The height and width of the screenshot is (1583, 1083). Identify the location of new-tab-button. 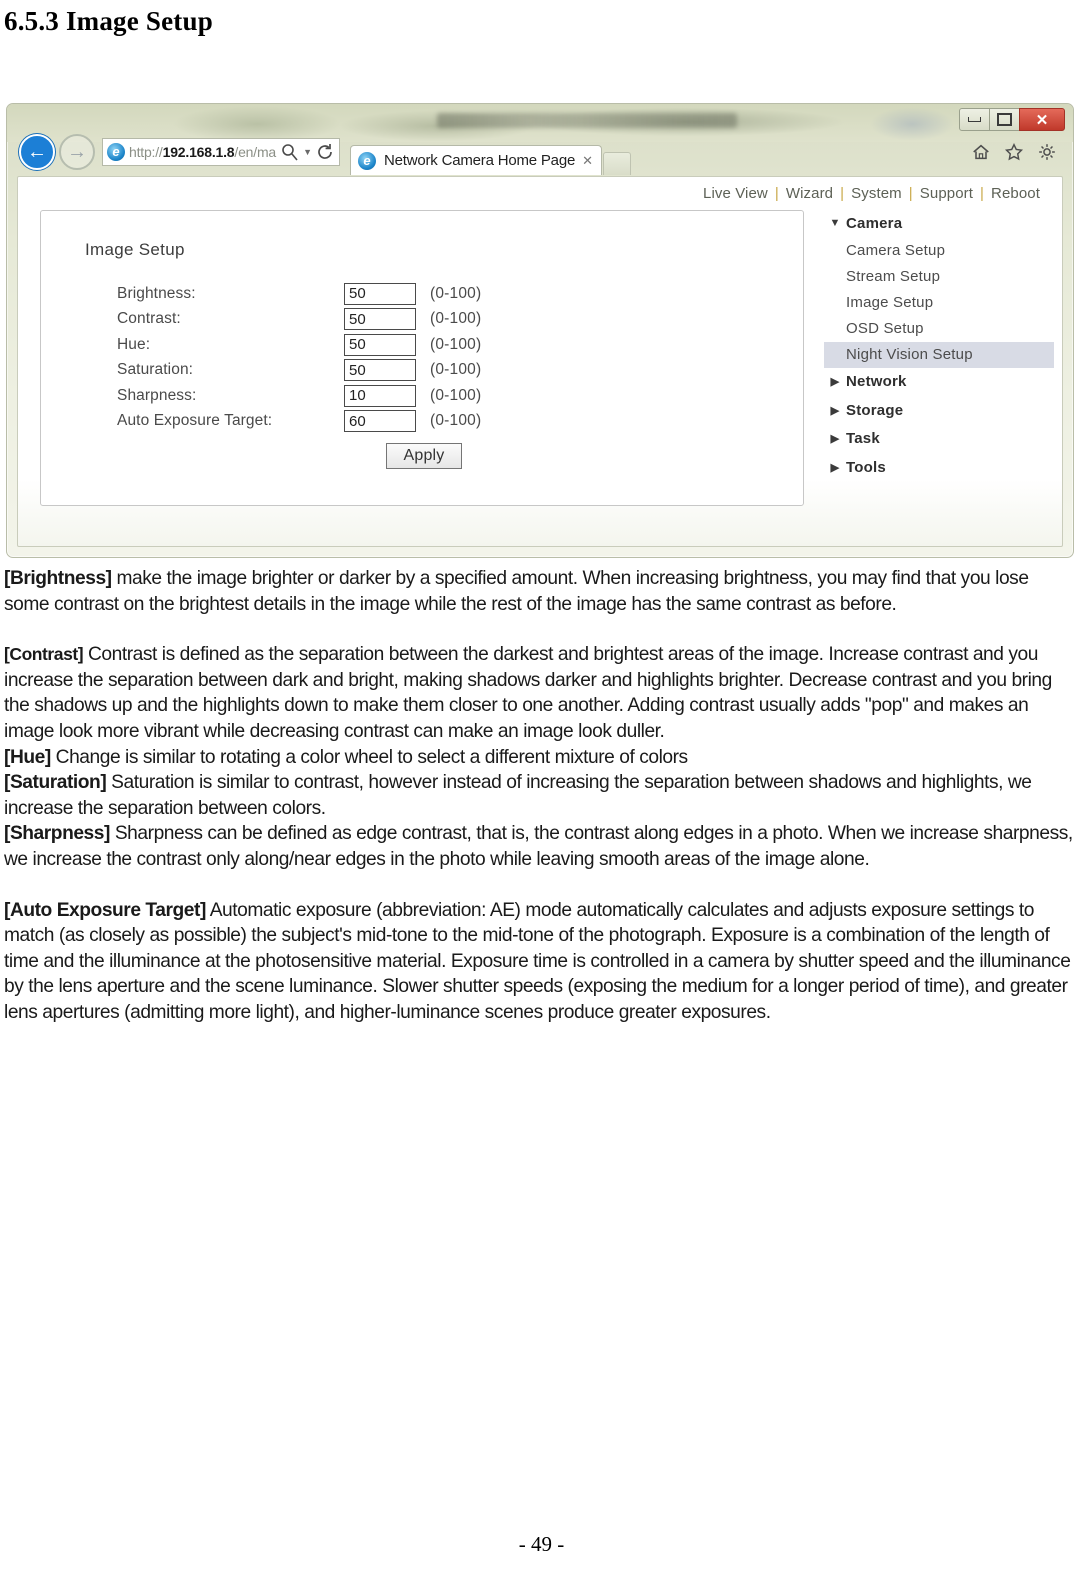
(617, 163).